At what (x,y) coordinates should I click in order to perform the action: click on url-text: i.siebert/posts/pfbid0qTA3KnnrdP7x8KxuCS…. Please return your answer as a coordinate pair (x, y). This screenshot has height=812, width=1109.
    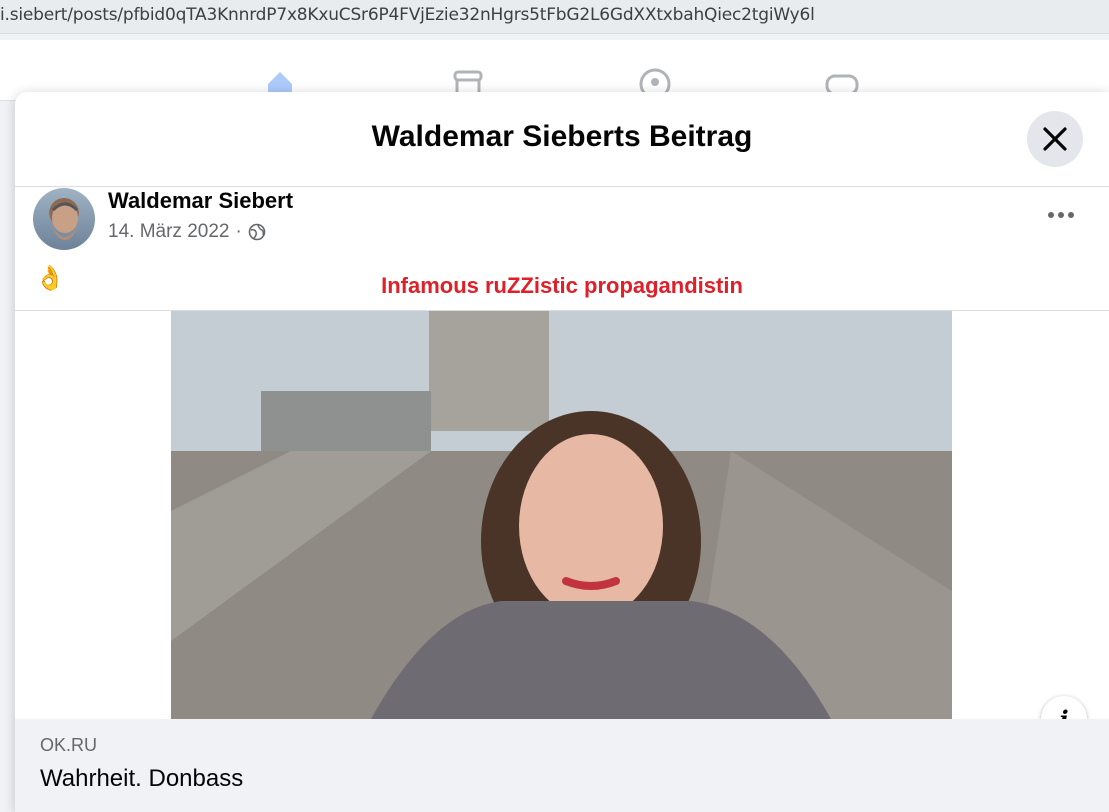
    Looking at the image, I should click on (407, 15).